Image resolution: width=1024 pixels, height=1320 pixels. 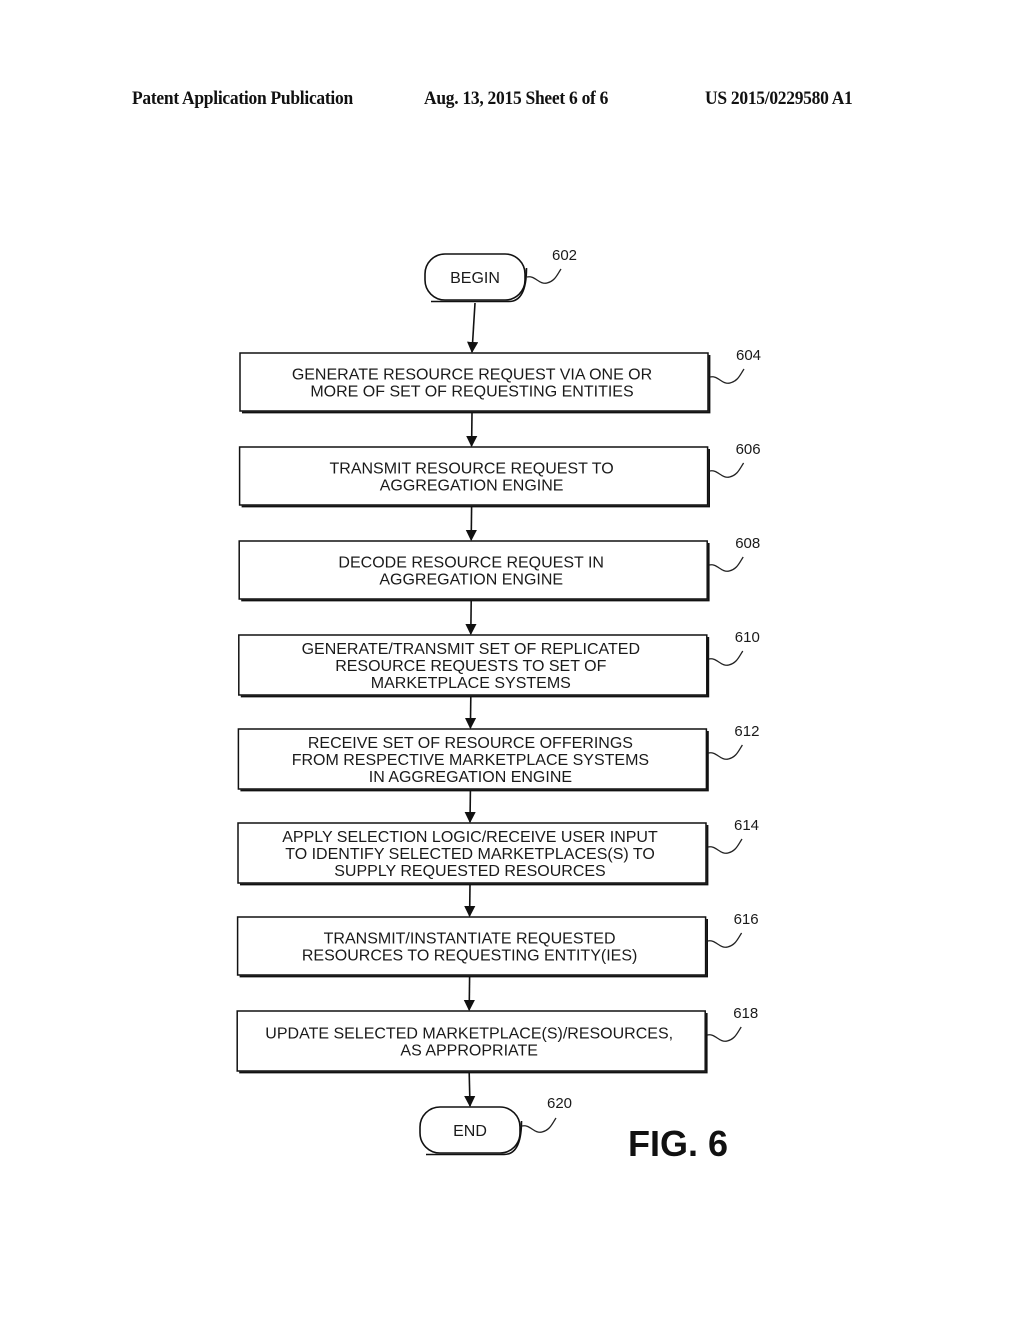 What do you see at coordinates (470, 666) in the screenshot?
I see `process-box-text: RESOURCE REQUESTS TO SET OF` at bounding box center [470, 666].